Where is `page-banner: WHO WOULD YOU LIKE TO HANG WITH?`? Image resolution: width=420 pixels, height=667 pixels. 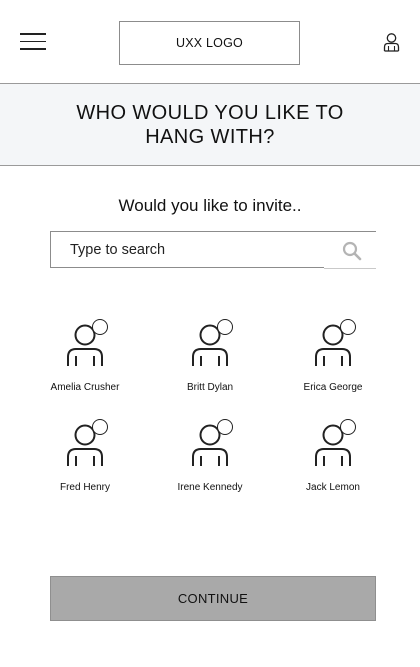 page-banner: WHO WOULD YOU LIKE TO HANG WITH? is located at coordinates (210, 125).